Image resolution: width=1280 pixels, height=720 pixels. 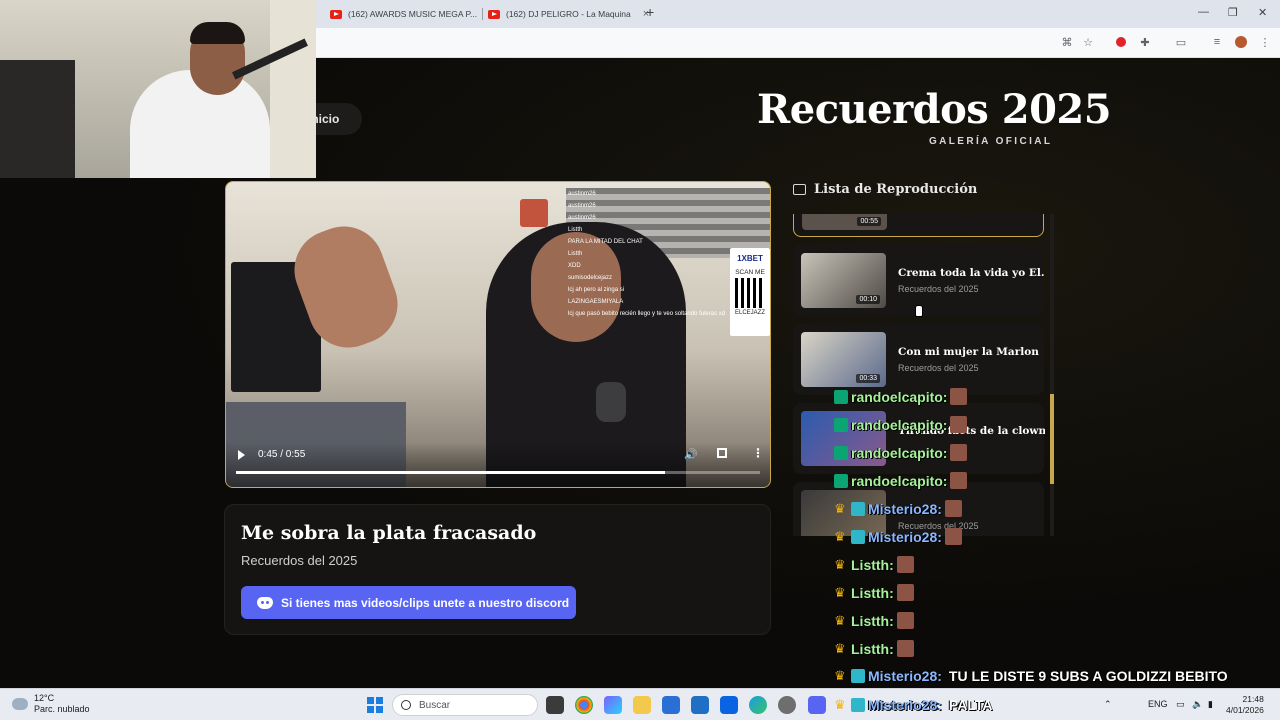 What do you see at coordinates (1180, 704) in the screenshot?
I see `network-icon: ▭` at bounding box center [1180, 704].